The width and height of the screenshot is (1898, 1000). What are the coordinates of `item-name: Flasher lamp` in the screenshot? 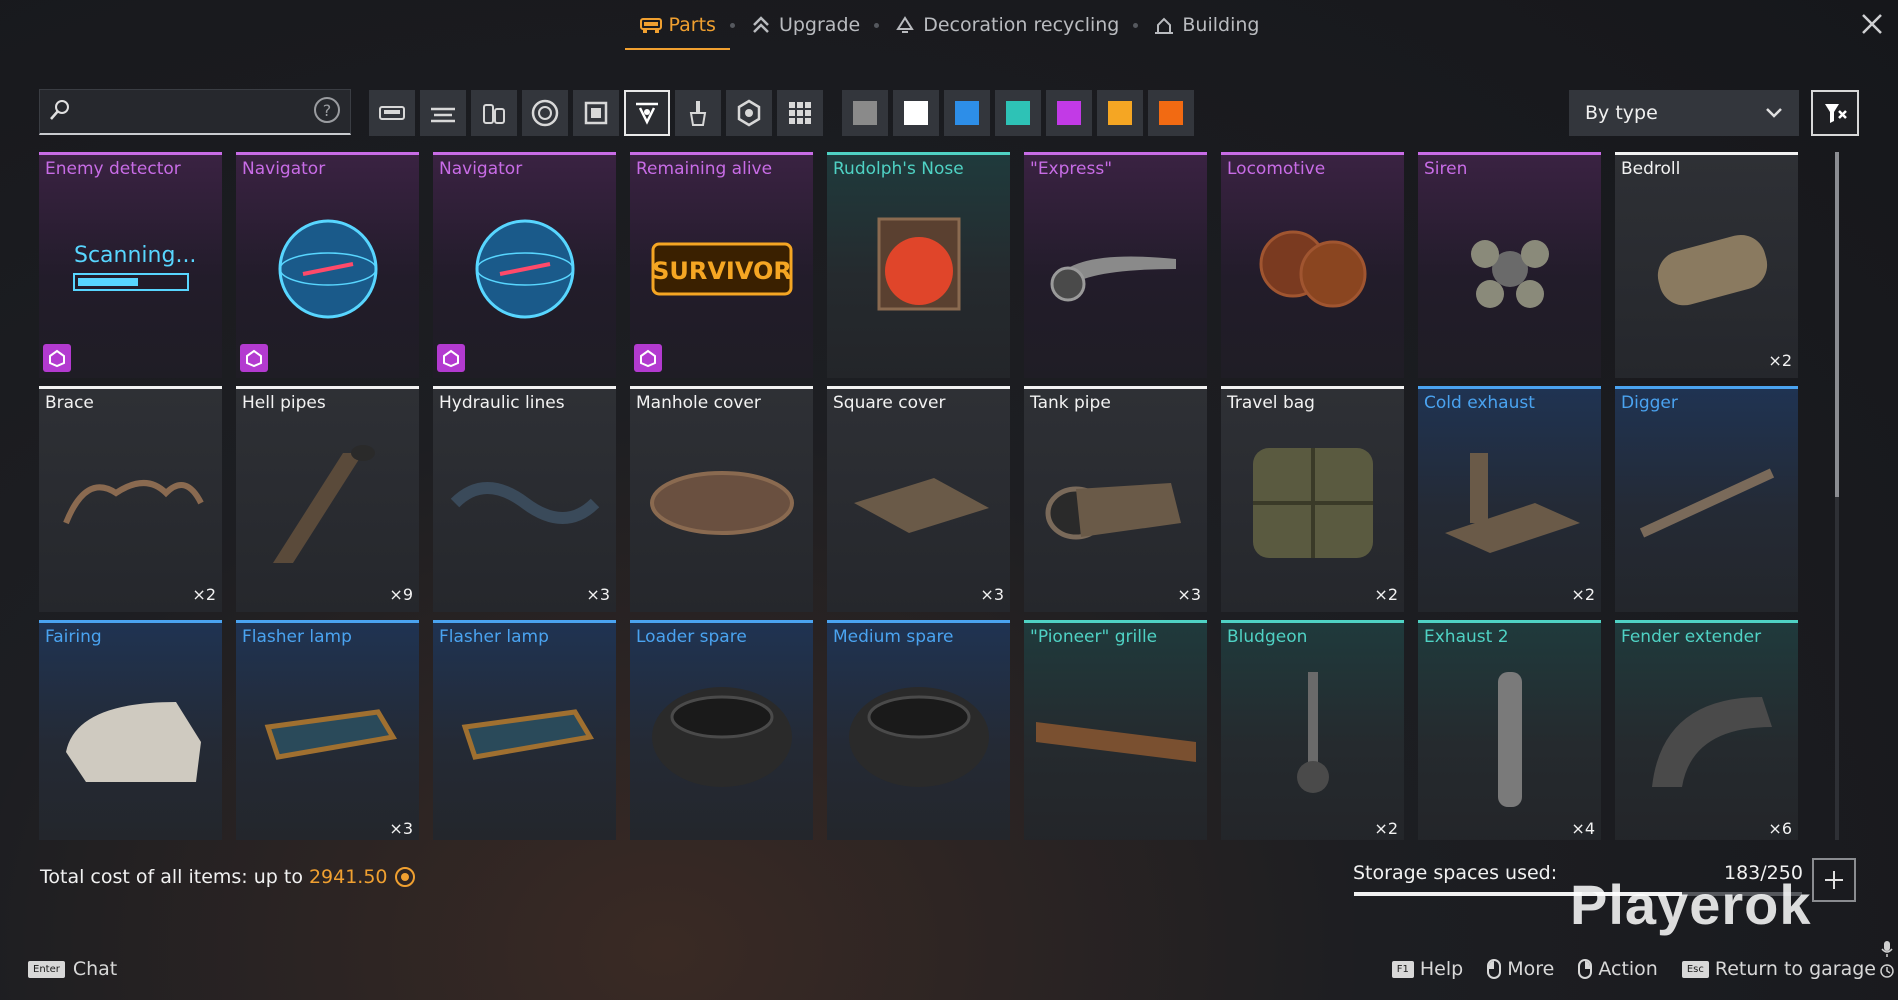 It's located at (297, 637).